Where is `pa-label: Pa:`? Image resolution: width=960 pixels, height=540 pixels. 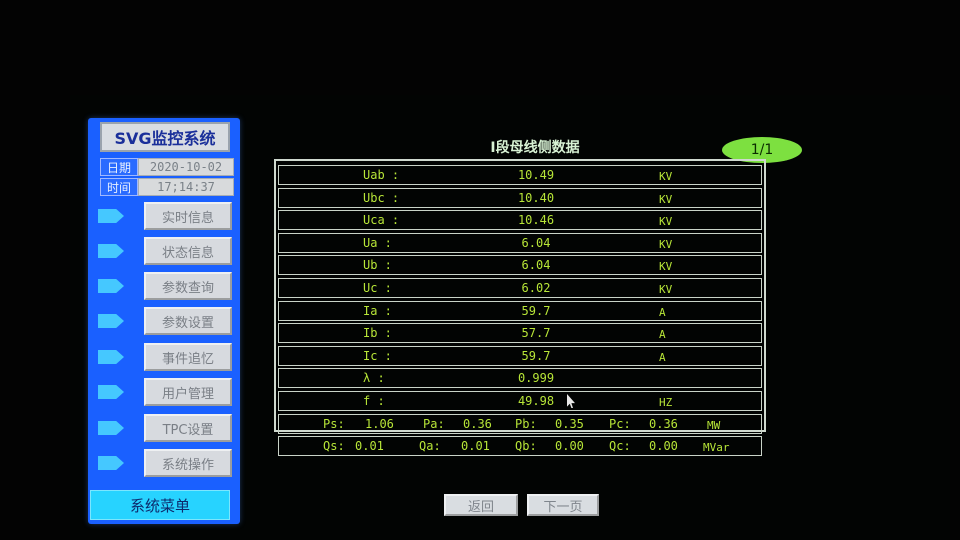
pa-label: Pa: is located at coordinates (434, 423).